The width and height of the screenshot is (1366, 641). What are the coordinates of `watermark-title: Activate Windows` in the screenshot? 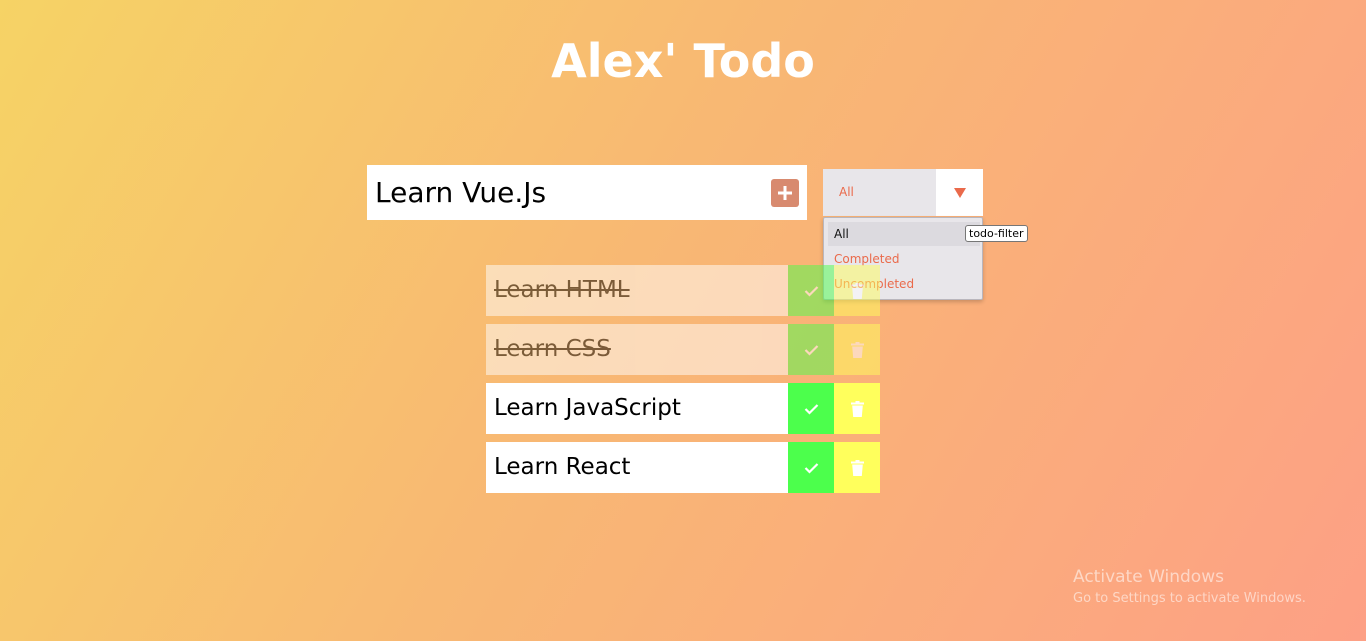 It's located at (1148, 577).